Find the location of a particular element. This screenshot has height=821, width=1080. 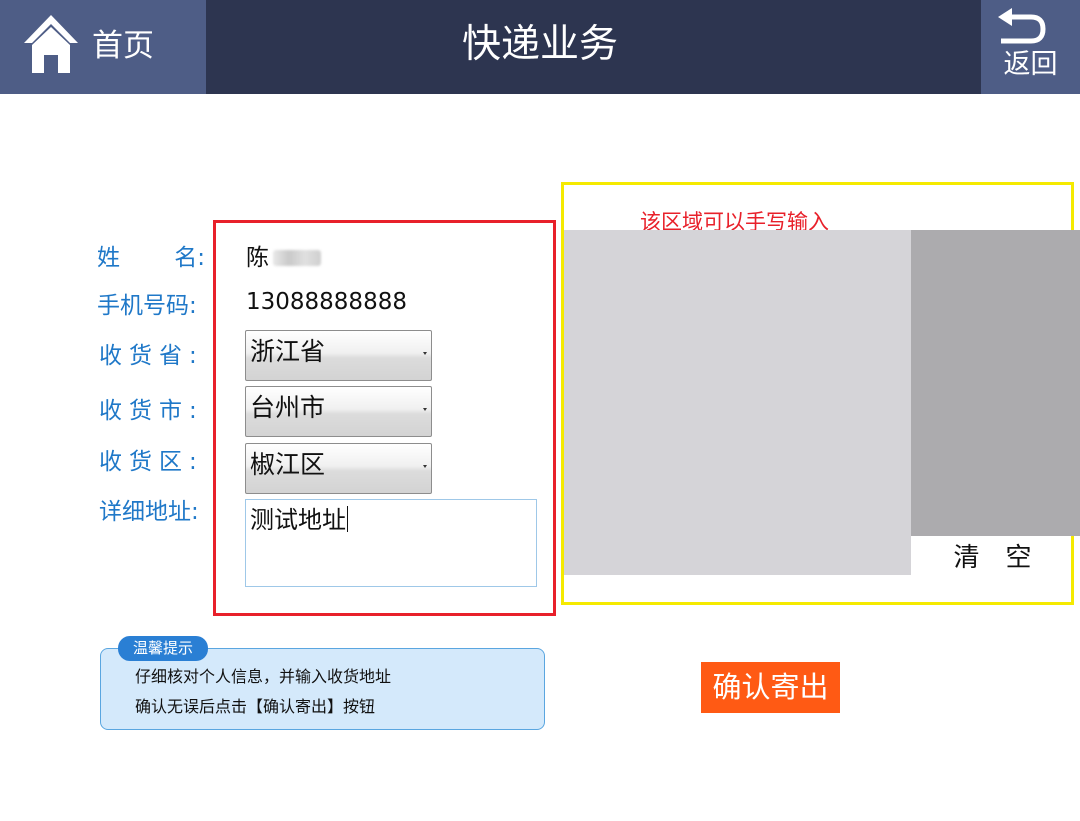

address-input-value: 测试地址 is located at coordinates (299, 520).